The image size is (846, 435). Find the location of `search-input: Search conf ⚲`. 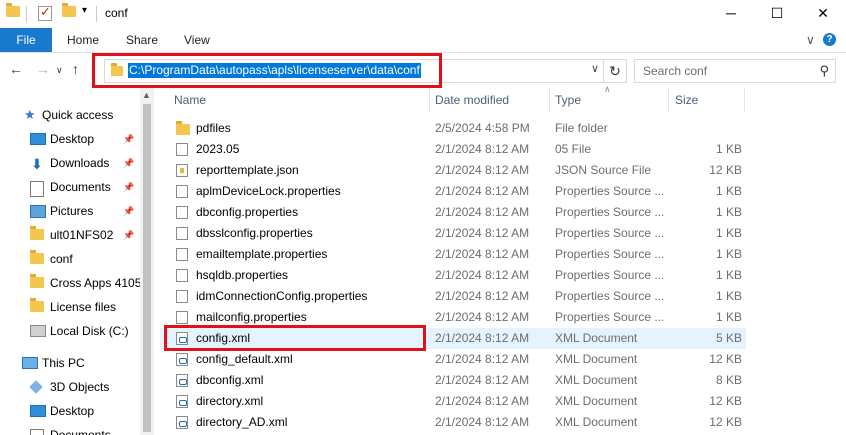

search-input: Search conf ⚲ is located at coordinates (735, 71).